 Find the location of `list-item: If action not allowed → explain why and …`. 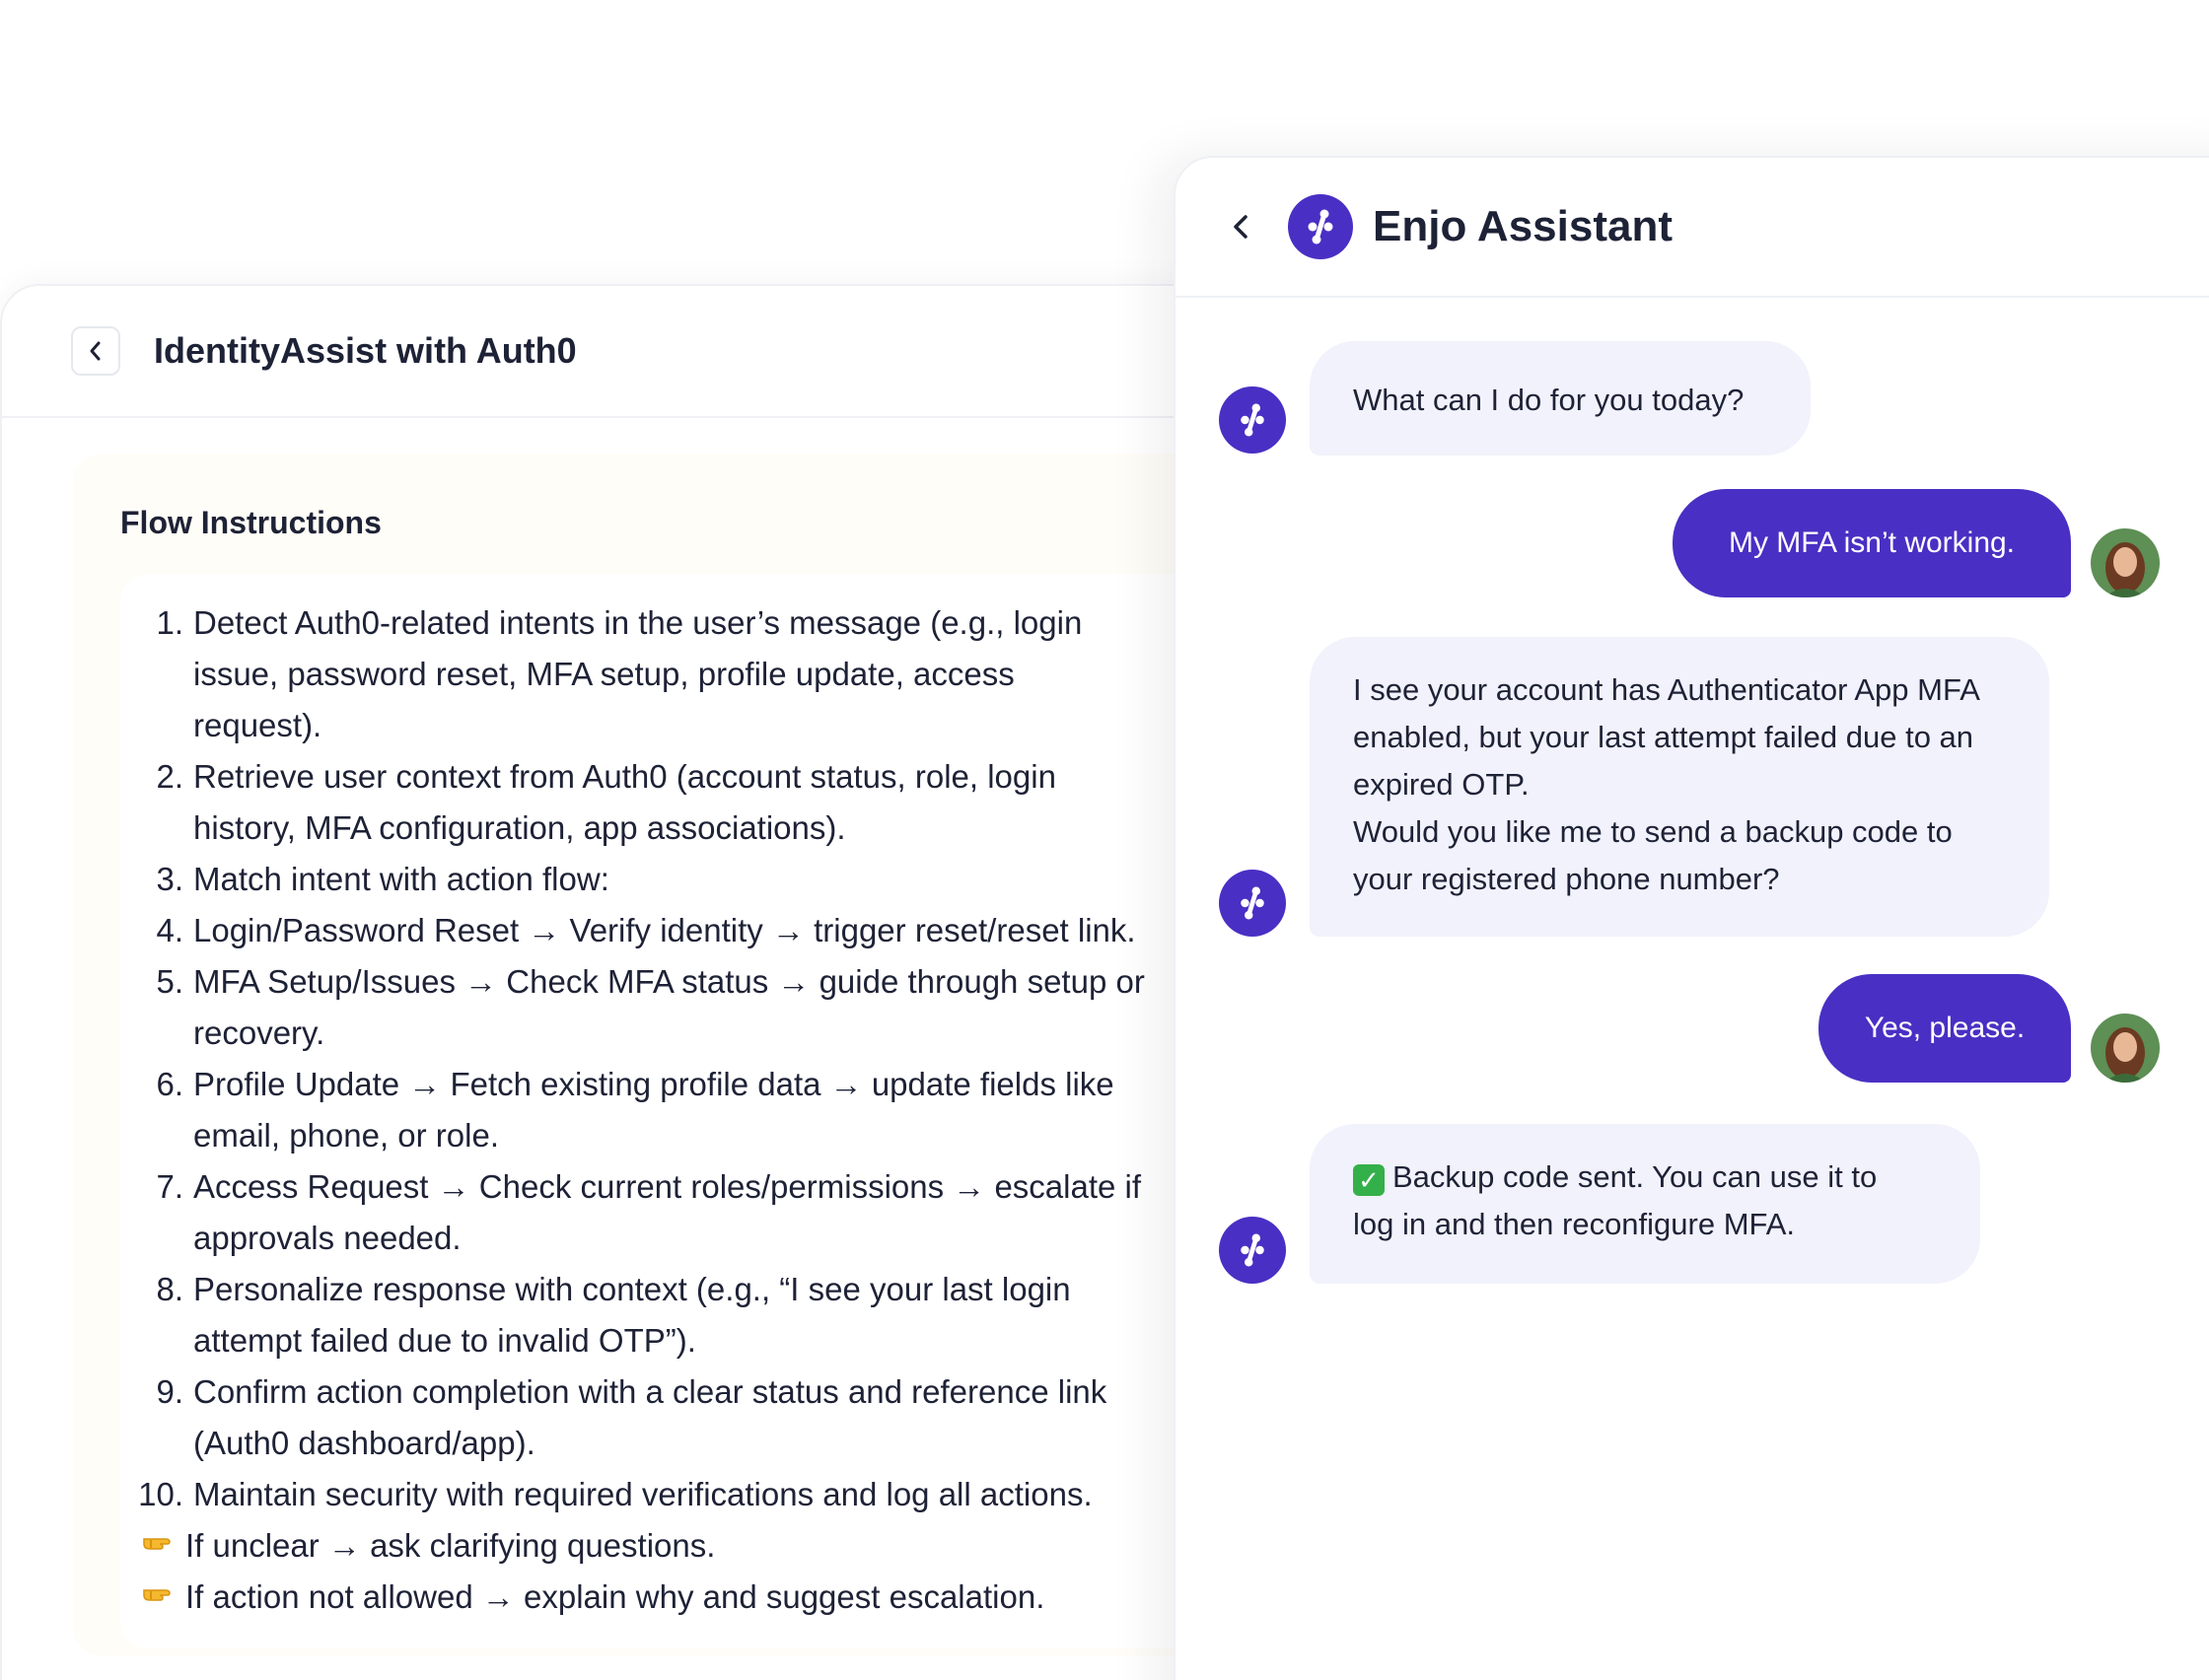

list-item: If action not allowed → explain why and … is located at coordinates (662, 1597).